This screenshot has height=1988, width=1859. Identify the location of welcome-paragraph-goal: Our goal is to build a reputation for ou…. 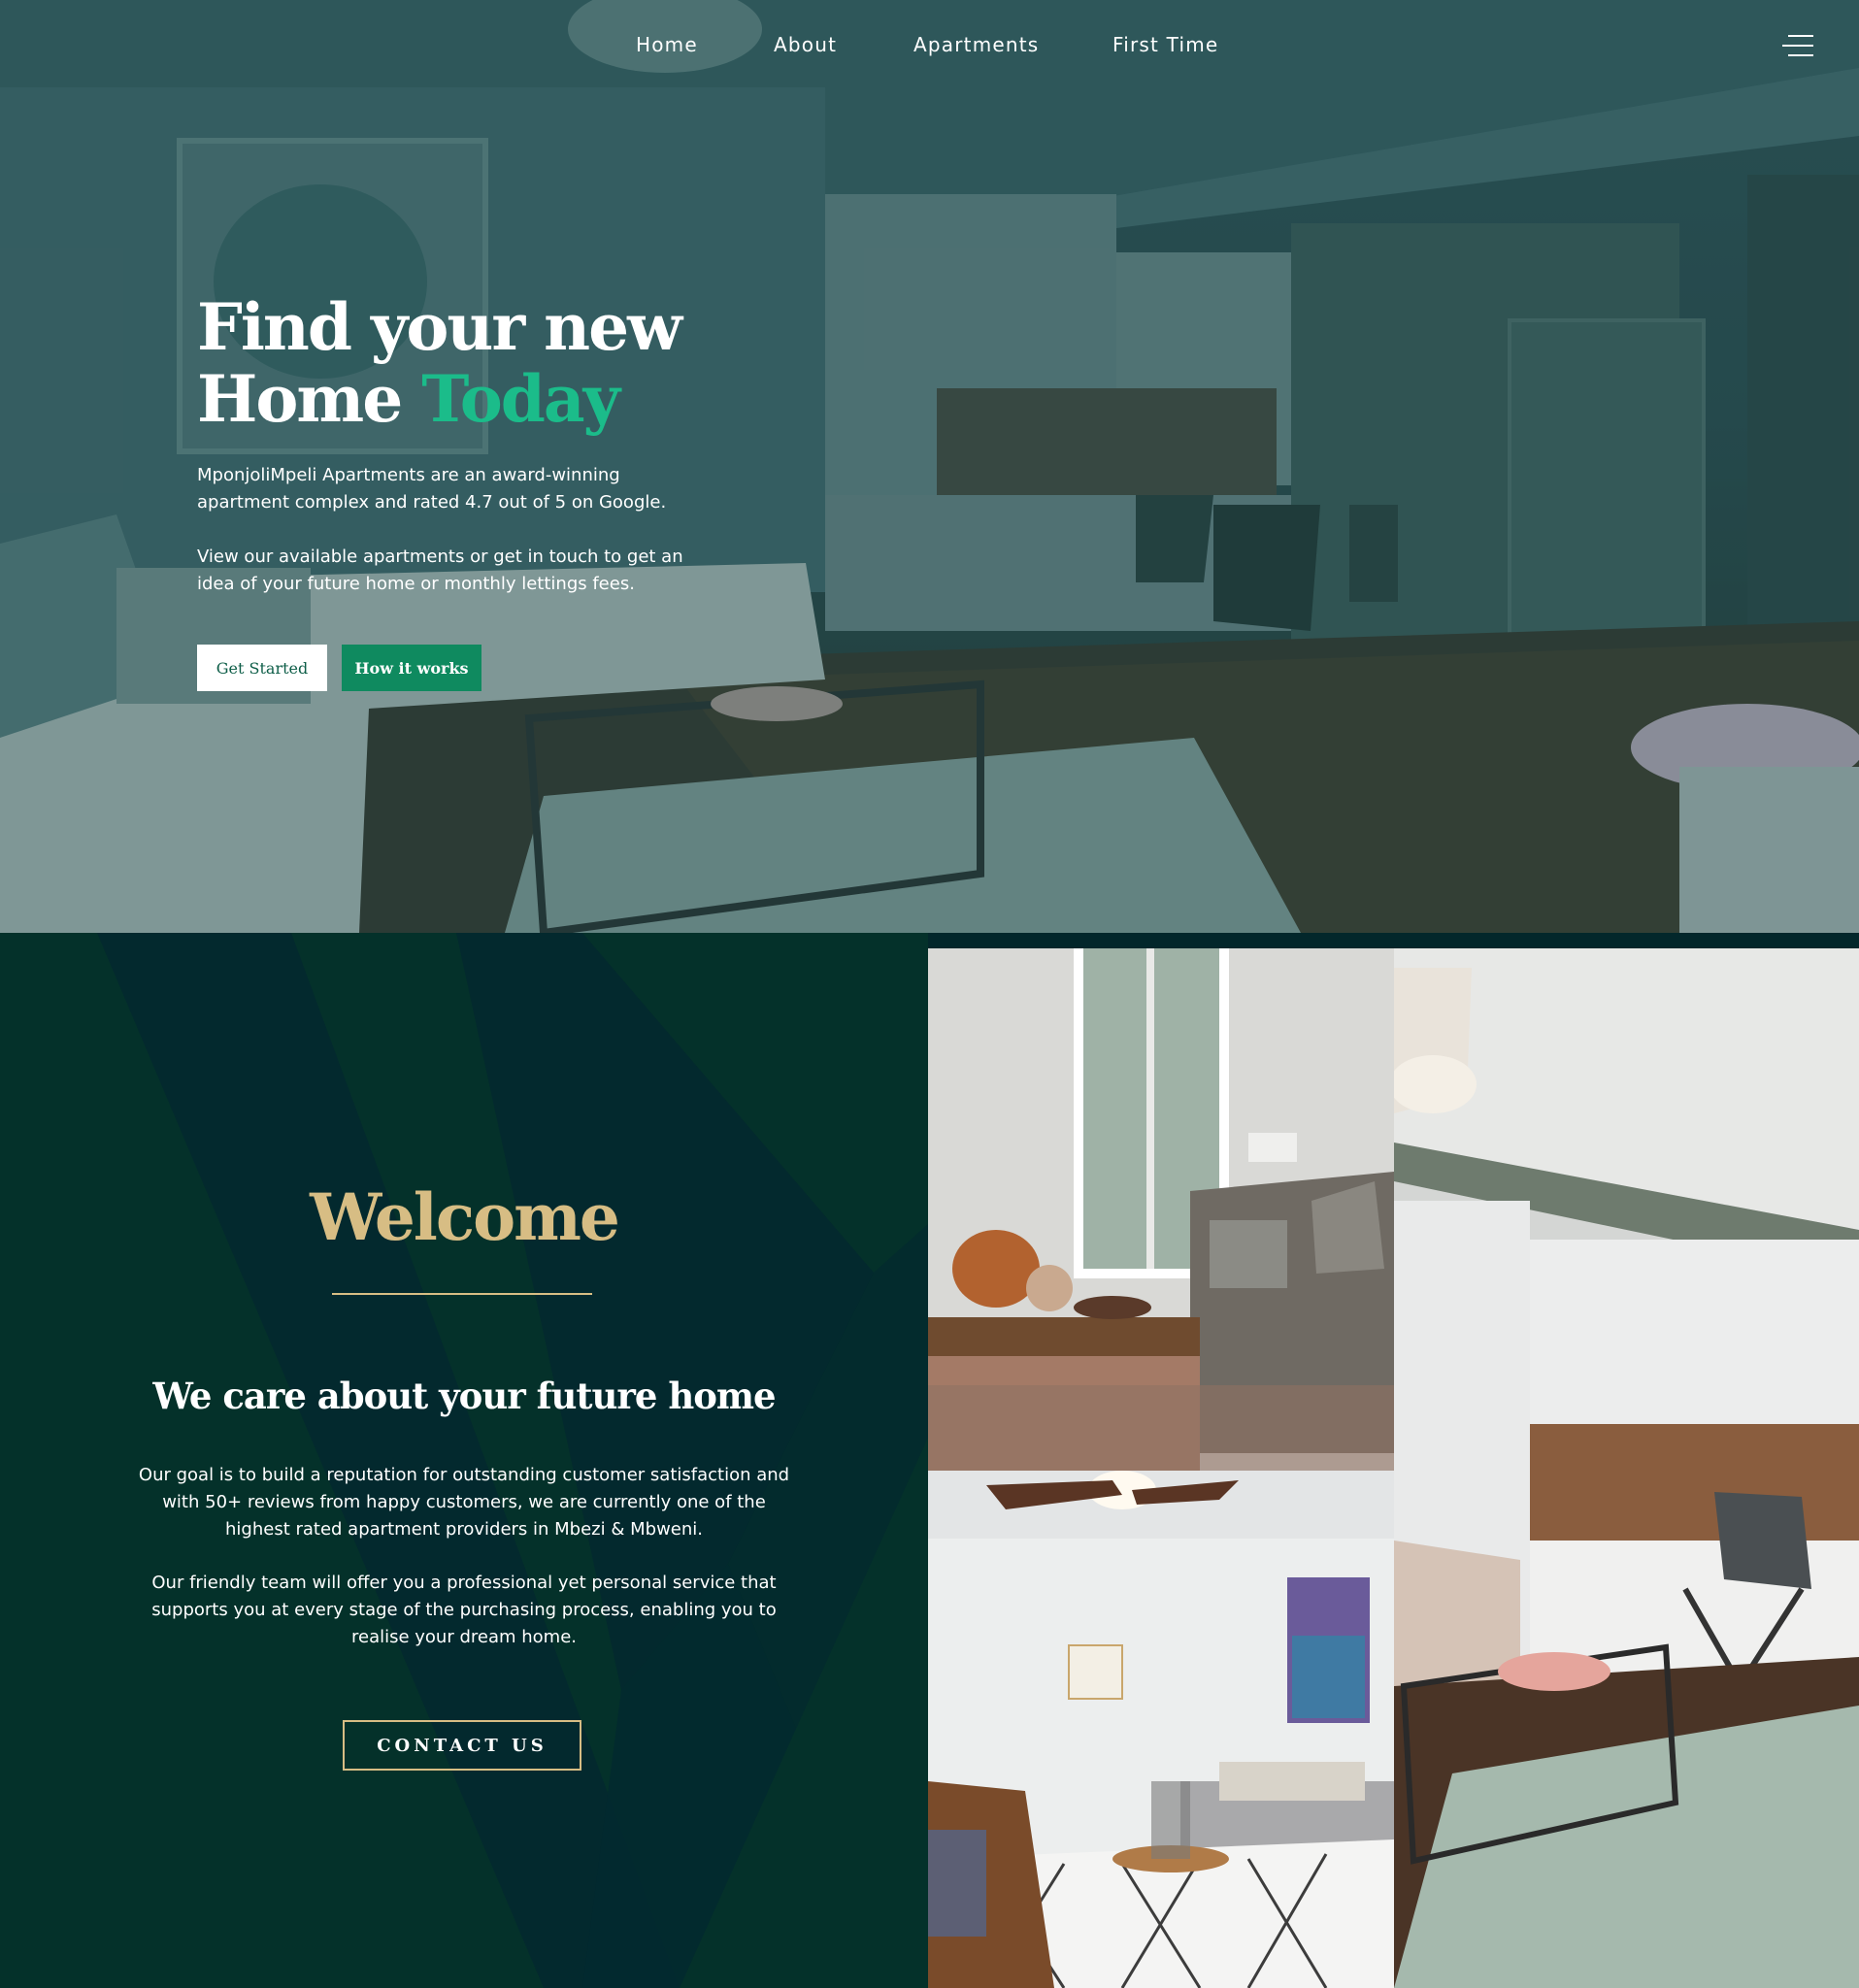
(464, 1503).